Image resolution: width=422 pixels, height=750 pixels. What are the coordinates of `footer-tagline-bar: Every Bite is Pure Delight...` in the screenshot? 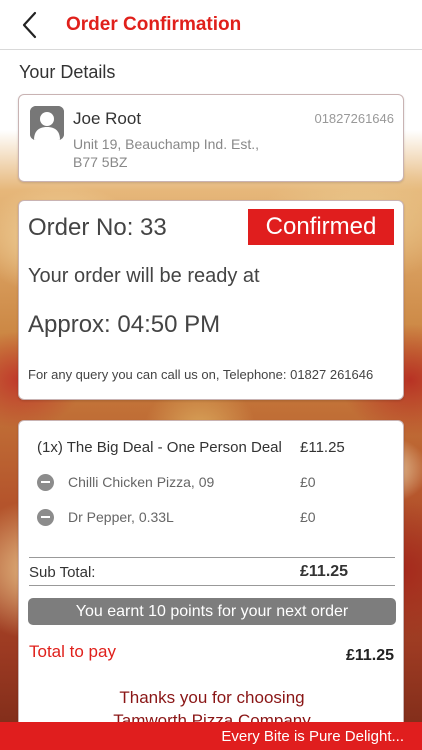 It's located at (211, 736).